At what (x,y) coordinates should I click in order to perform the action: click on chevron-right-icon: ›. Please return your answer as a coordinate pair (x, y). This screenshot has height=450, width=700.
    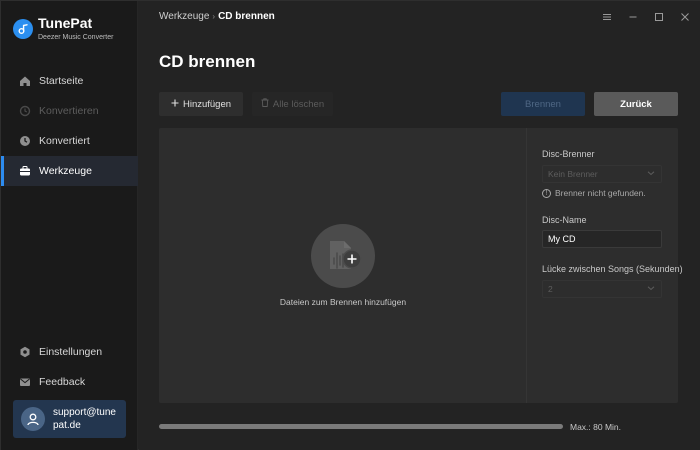
    Looking at the image, I should click on (214, 16).